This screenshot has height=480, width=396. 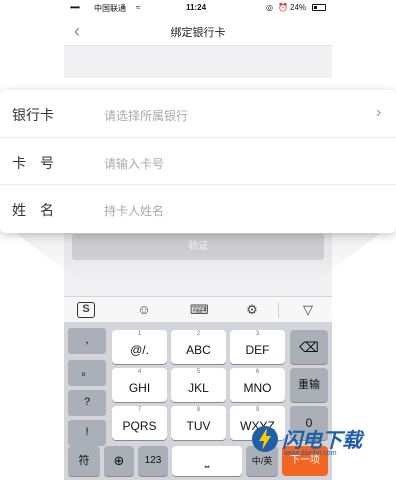 I want to click on emoji-icon: ☺, so click(x=144, y=310).